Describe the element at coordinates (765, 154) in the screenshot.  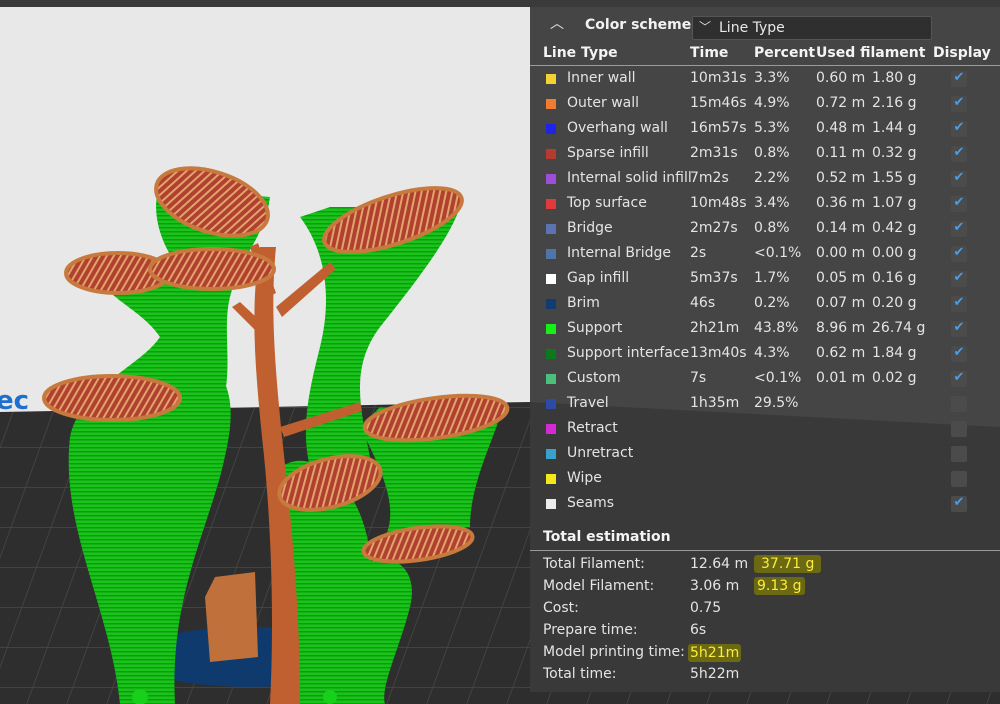
I see `line-type-row: Sparse infill 2m31s 0.8% 0.11 m 0.32 g ✔` at that location.